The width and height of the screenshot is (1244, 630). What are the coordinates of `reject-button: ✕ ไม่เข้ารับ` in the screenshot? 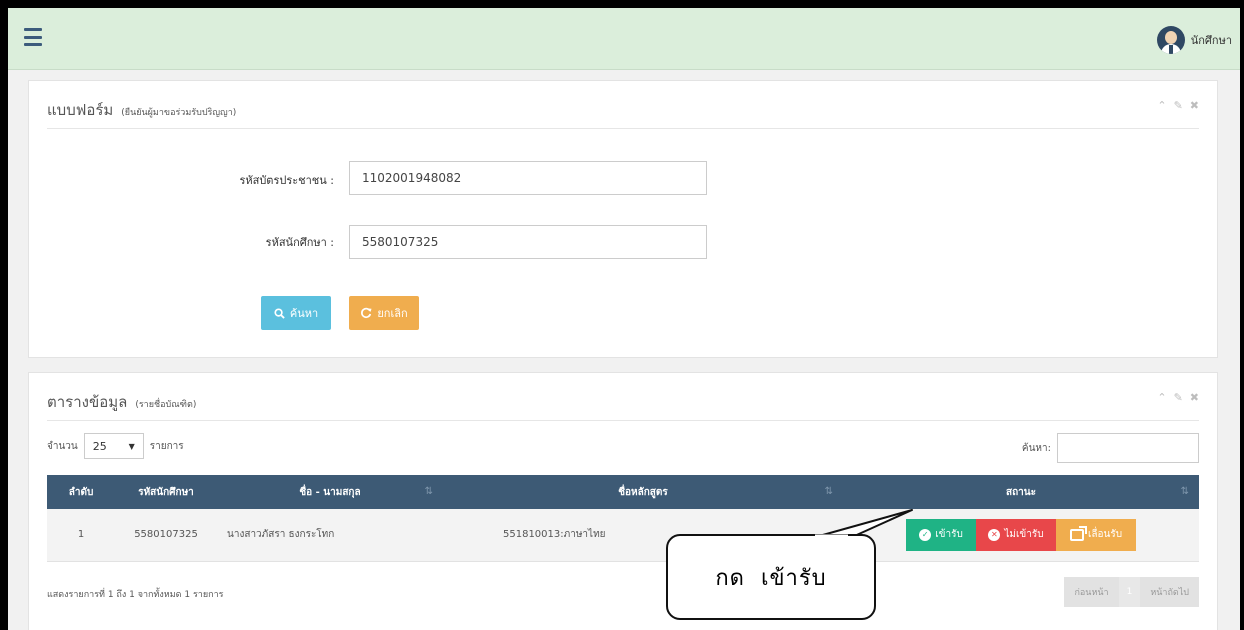 It's located at (1016, 534).